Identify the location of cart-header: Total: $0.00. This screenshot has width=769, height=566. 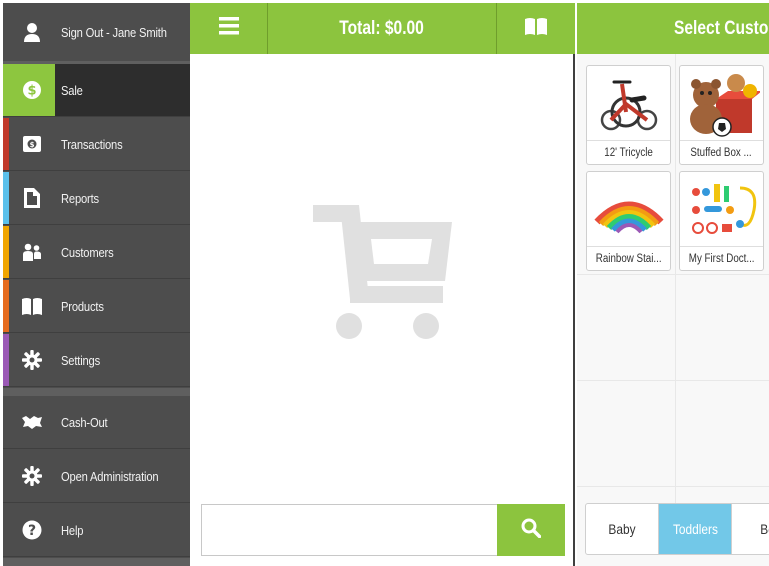
(382, 28).